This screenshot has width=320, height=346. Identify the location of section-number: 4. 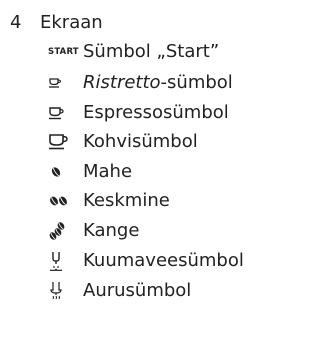
(16, 22).